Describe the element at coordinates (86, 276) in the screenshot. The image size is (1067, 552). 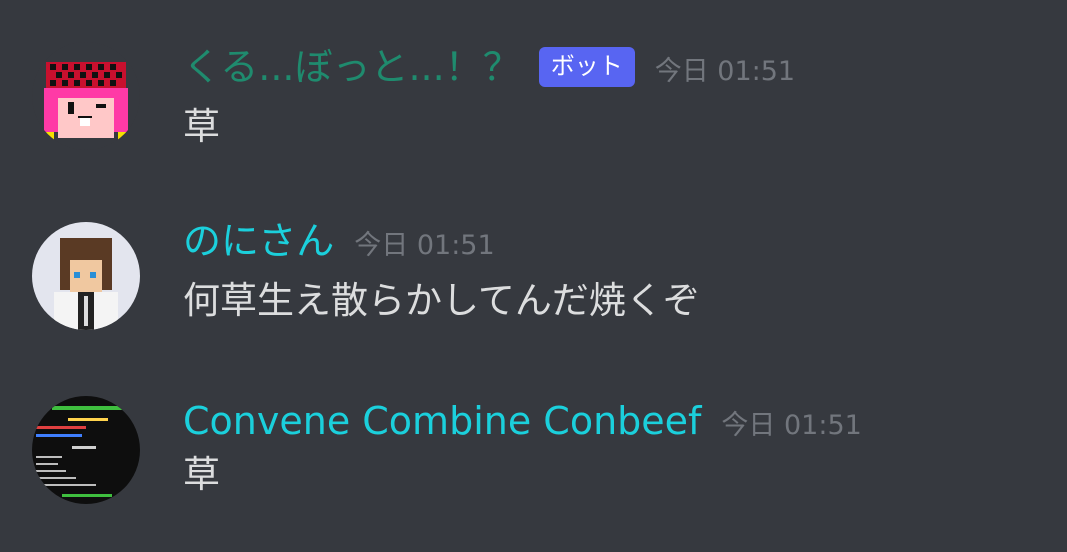
I see `pixel-boy-avatar-icon` at that location.